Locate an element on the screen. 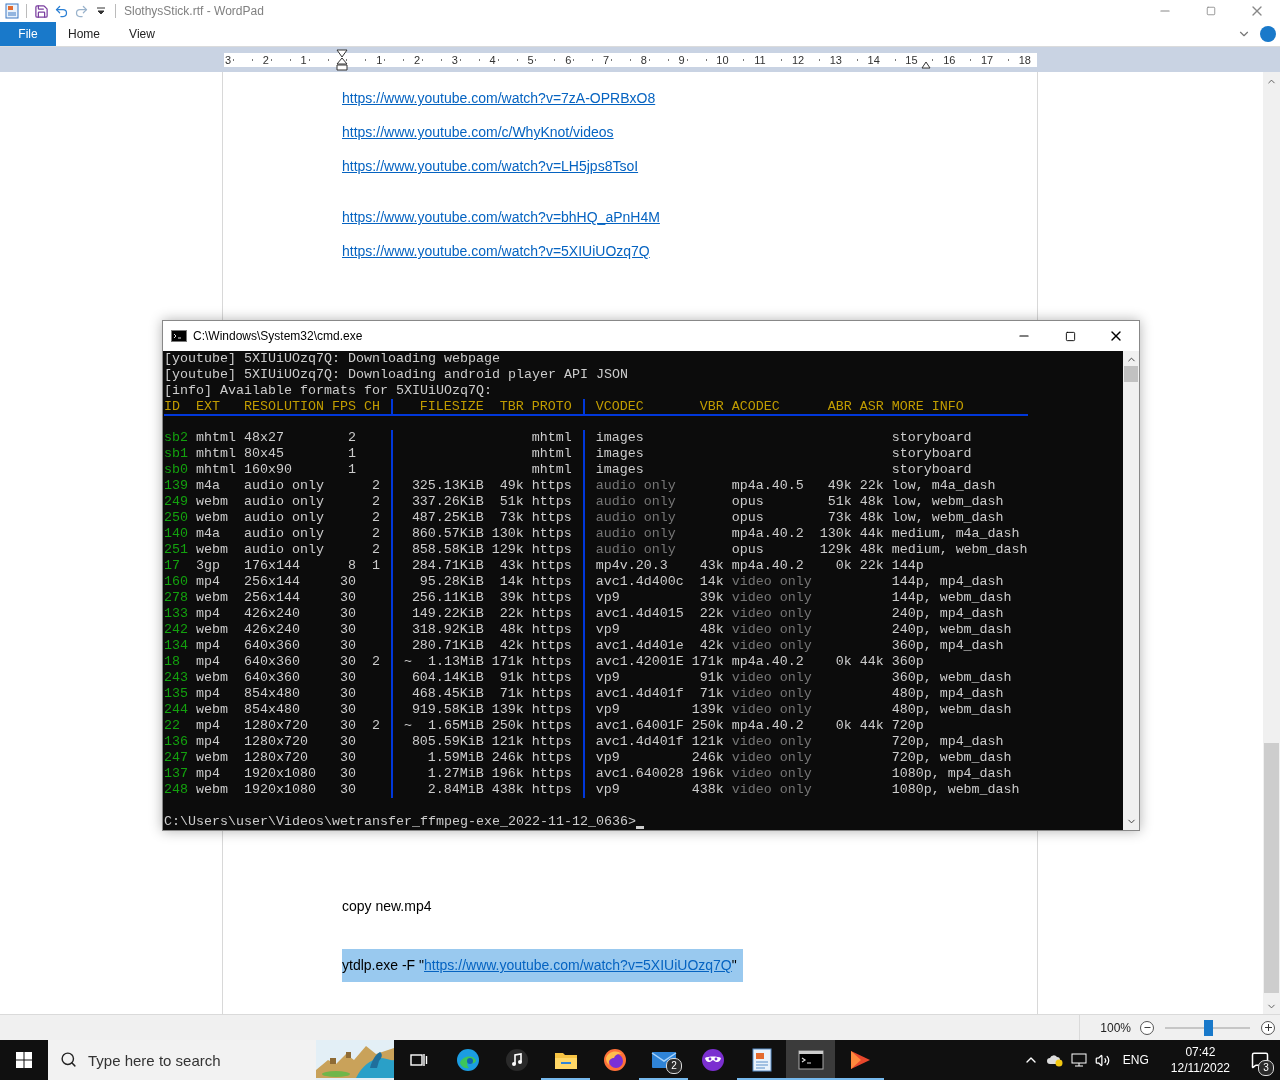  tbr-value: 71k is located at coordinates (511, 693).